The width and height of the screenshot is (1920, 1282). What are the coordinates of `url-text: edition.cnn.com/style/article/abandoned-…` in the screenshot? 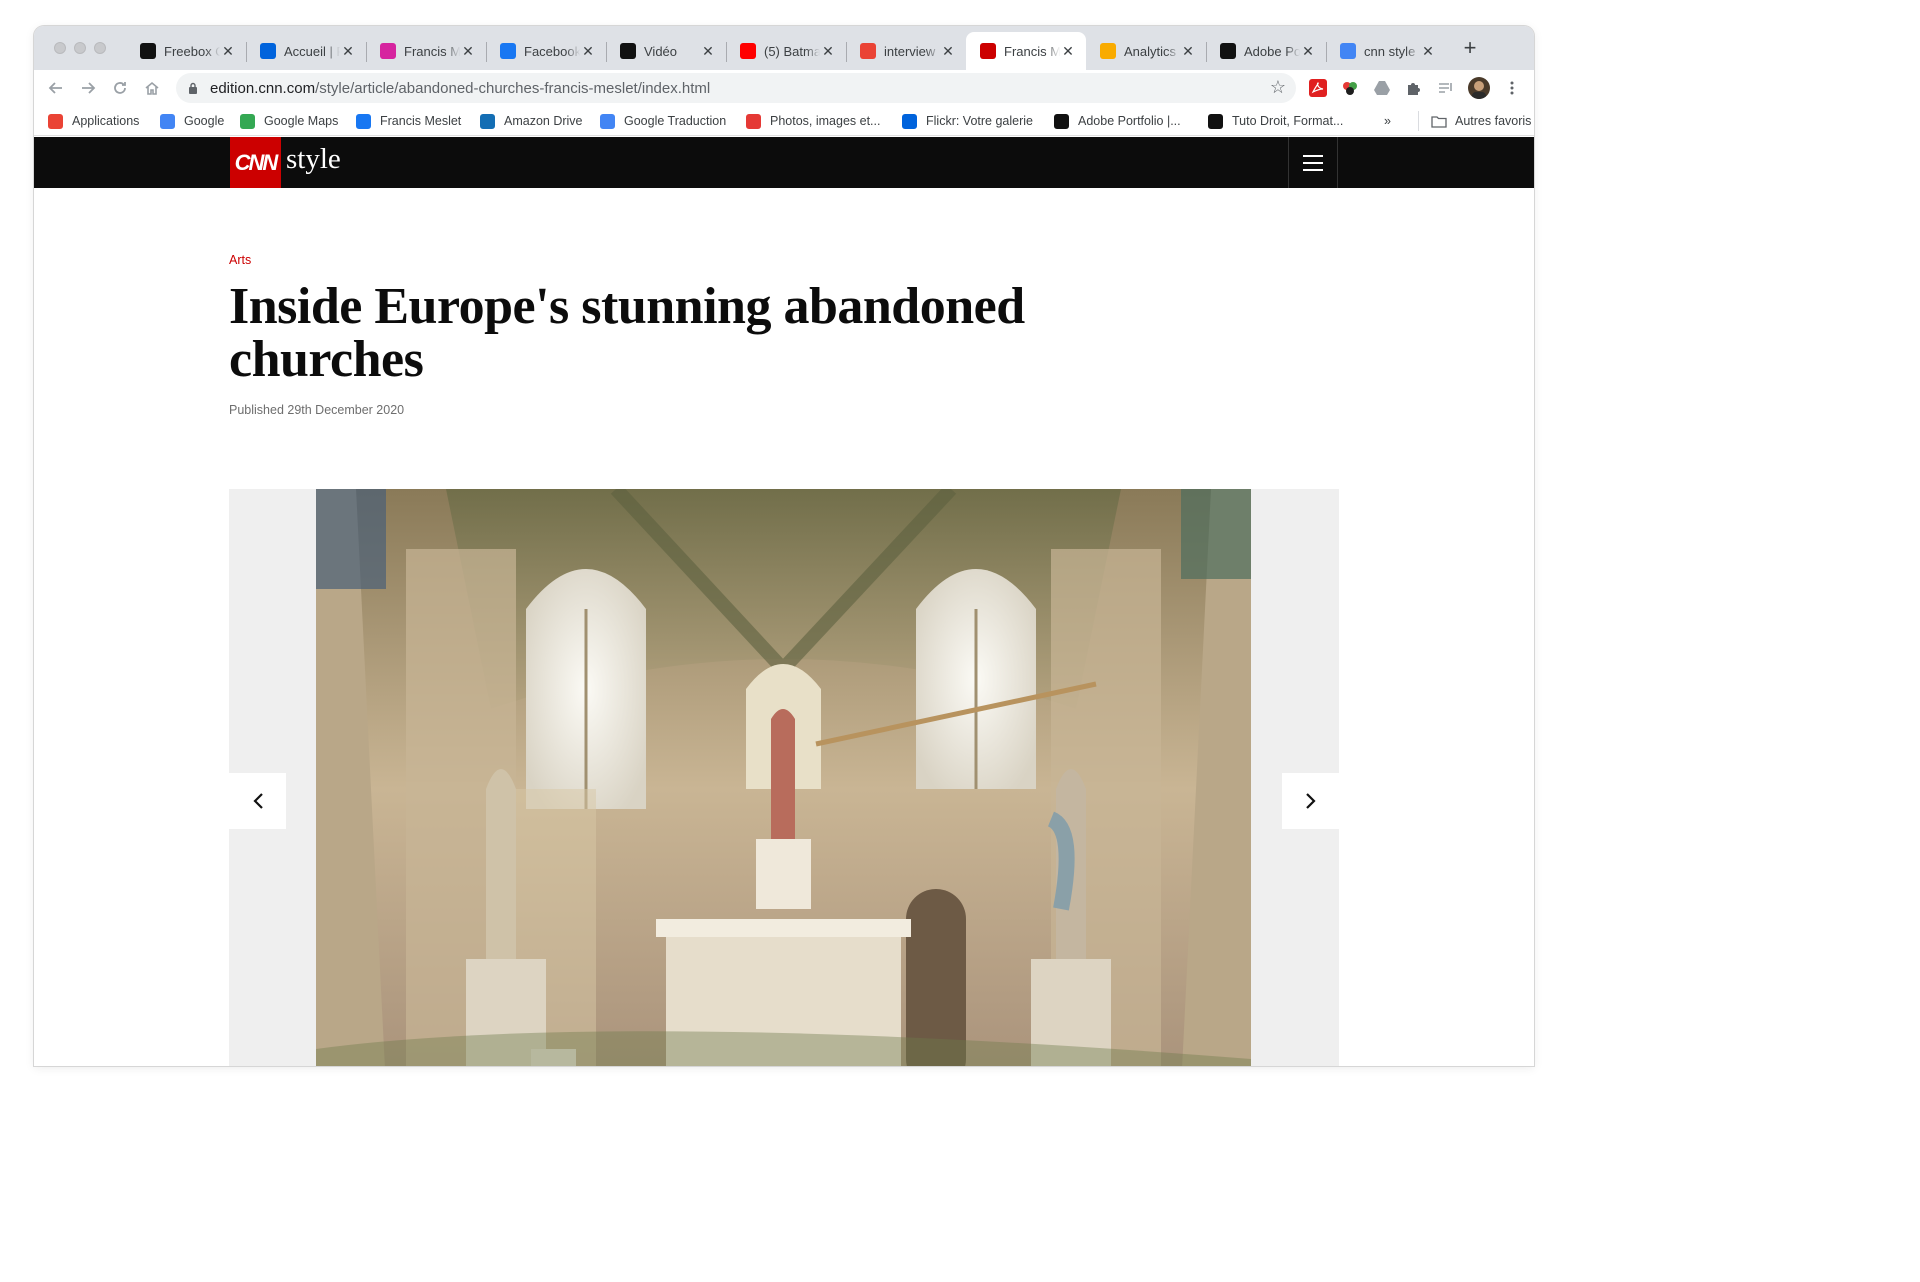 It's located at (460, 88).